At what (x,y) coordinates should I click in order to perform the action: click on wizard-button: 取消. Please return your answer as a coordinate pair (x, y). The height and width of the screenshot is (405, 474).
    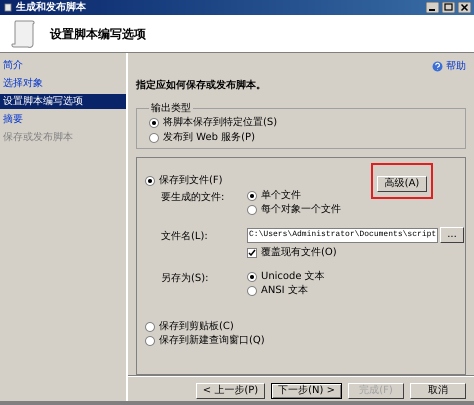
    Looking at the image, I should click on (438, 390).